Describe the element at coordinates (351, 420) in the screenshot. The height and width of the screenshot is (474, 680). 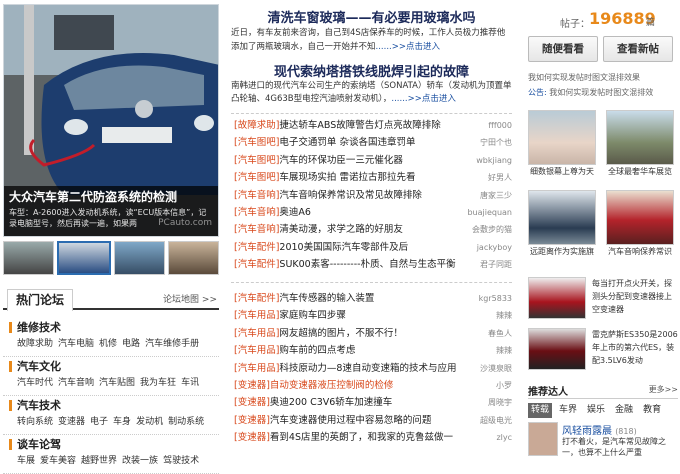
I see `article-title-link: 汽车变速器使用过程中容易忽略的问题` at that location.